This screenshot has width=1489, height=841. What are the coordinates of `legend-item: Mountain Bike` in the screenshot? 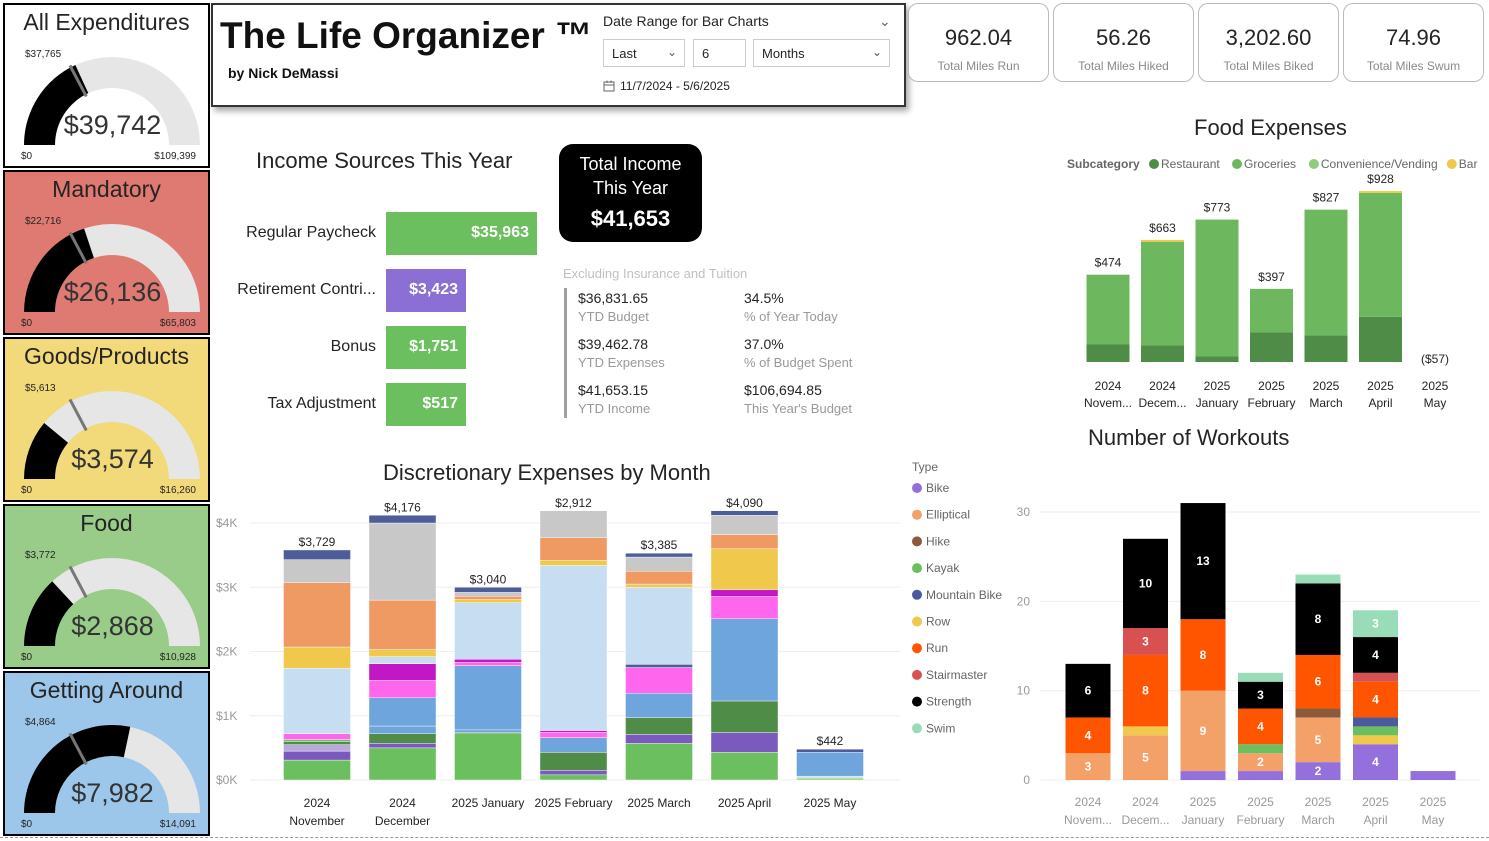 It's located at (964, 595).